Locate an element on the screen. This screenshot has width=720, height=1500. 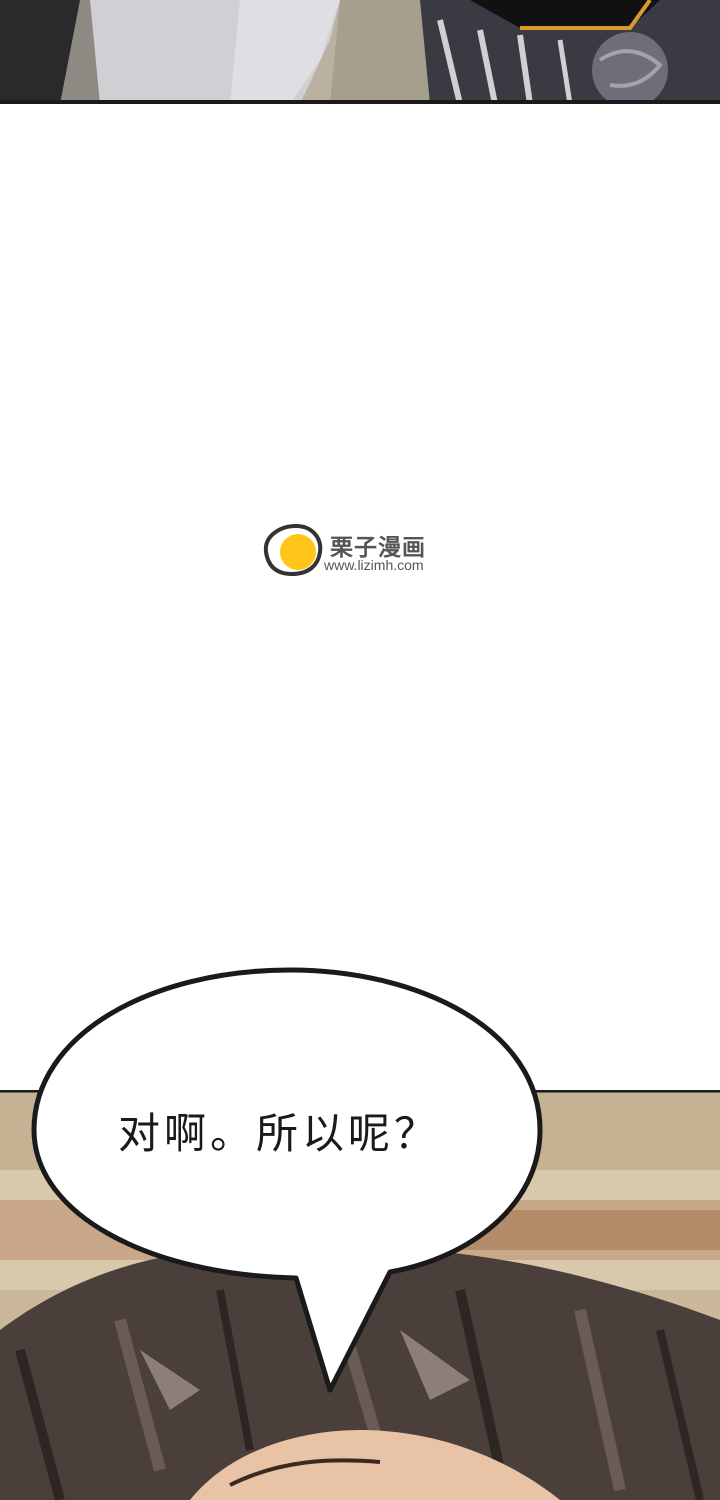
top-panel-artwork is located at coordinates (360, 52).